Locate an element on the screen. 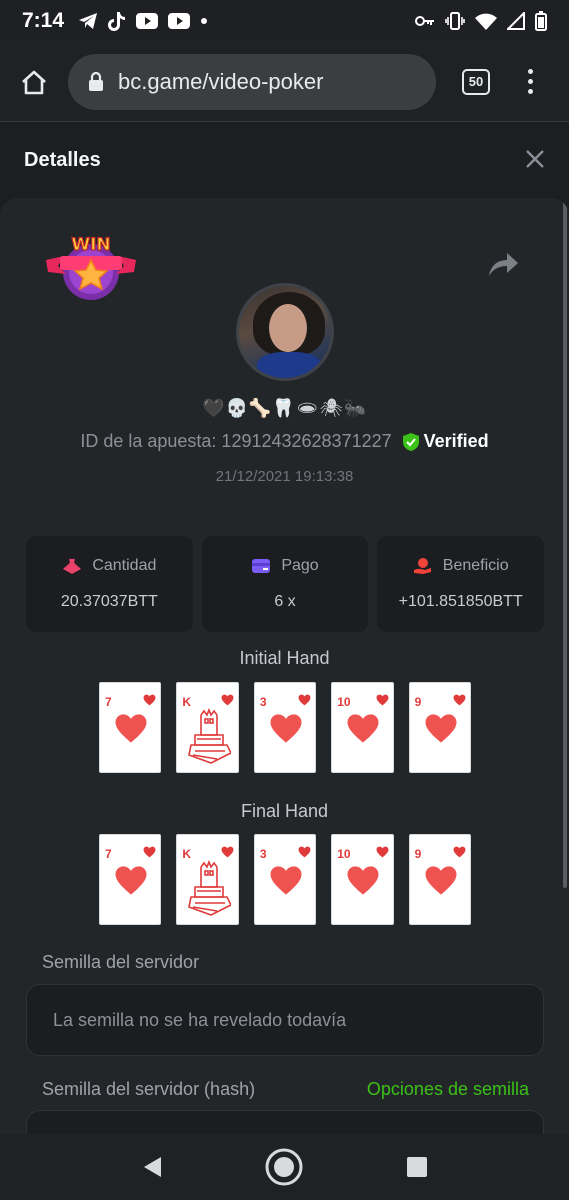  stat-profit: Beneficio +101.851850BTT is located at coordinates (461, 584).